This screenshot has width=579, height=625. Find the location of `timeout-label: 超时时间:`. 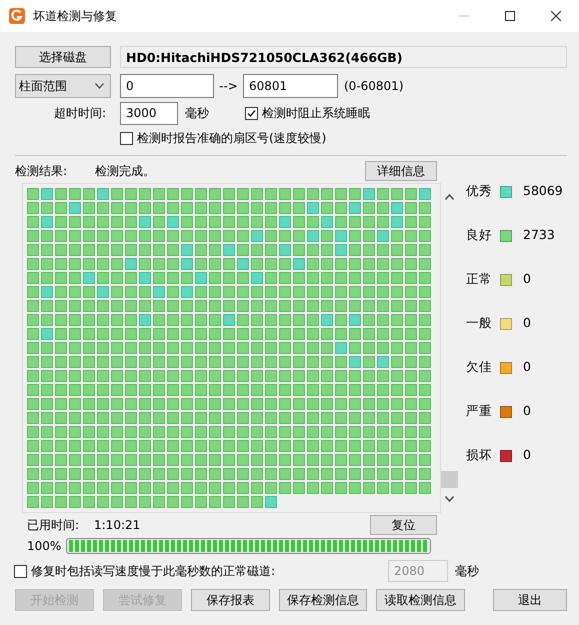

timeout-label: 超时时间: is located at coordinates (79, 113).